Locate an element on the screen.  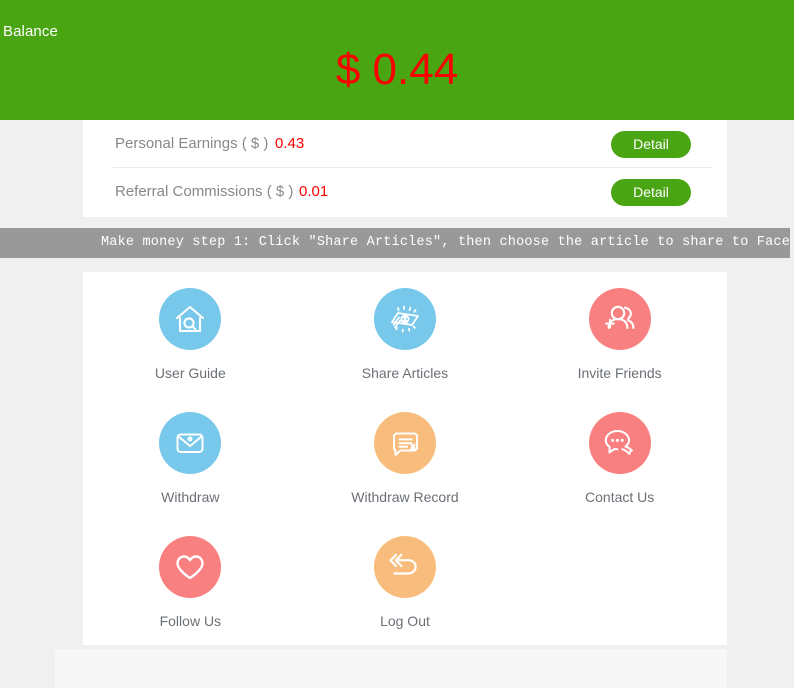
menu-item-label: Withdraw is located at coordinates (190, 497).